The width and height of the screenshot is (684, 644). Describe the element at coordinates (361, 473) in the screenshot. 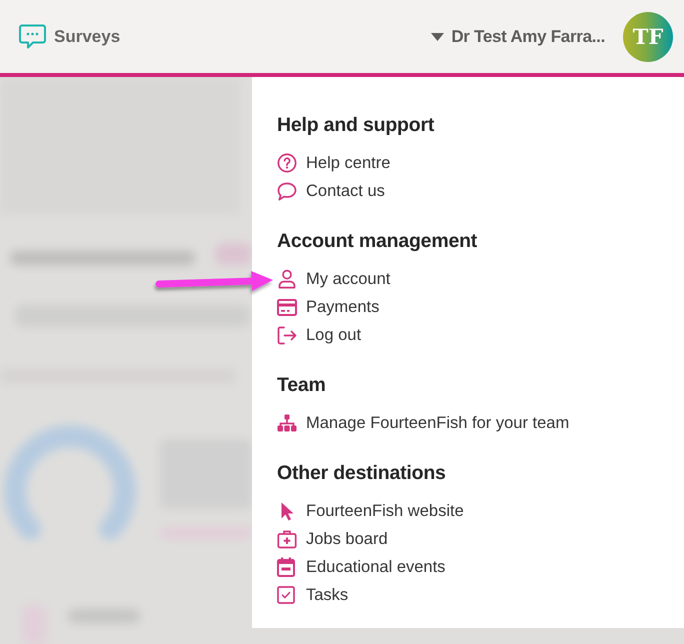

I see `section-heading: Other destinations` at that location.